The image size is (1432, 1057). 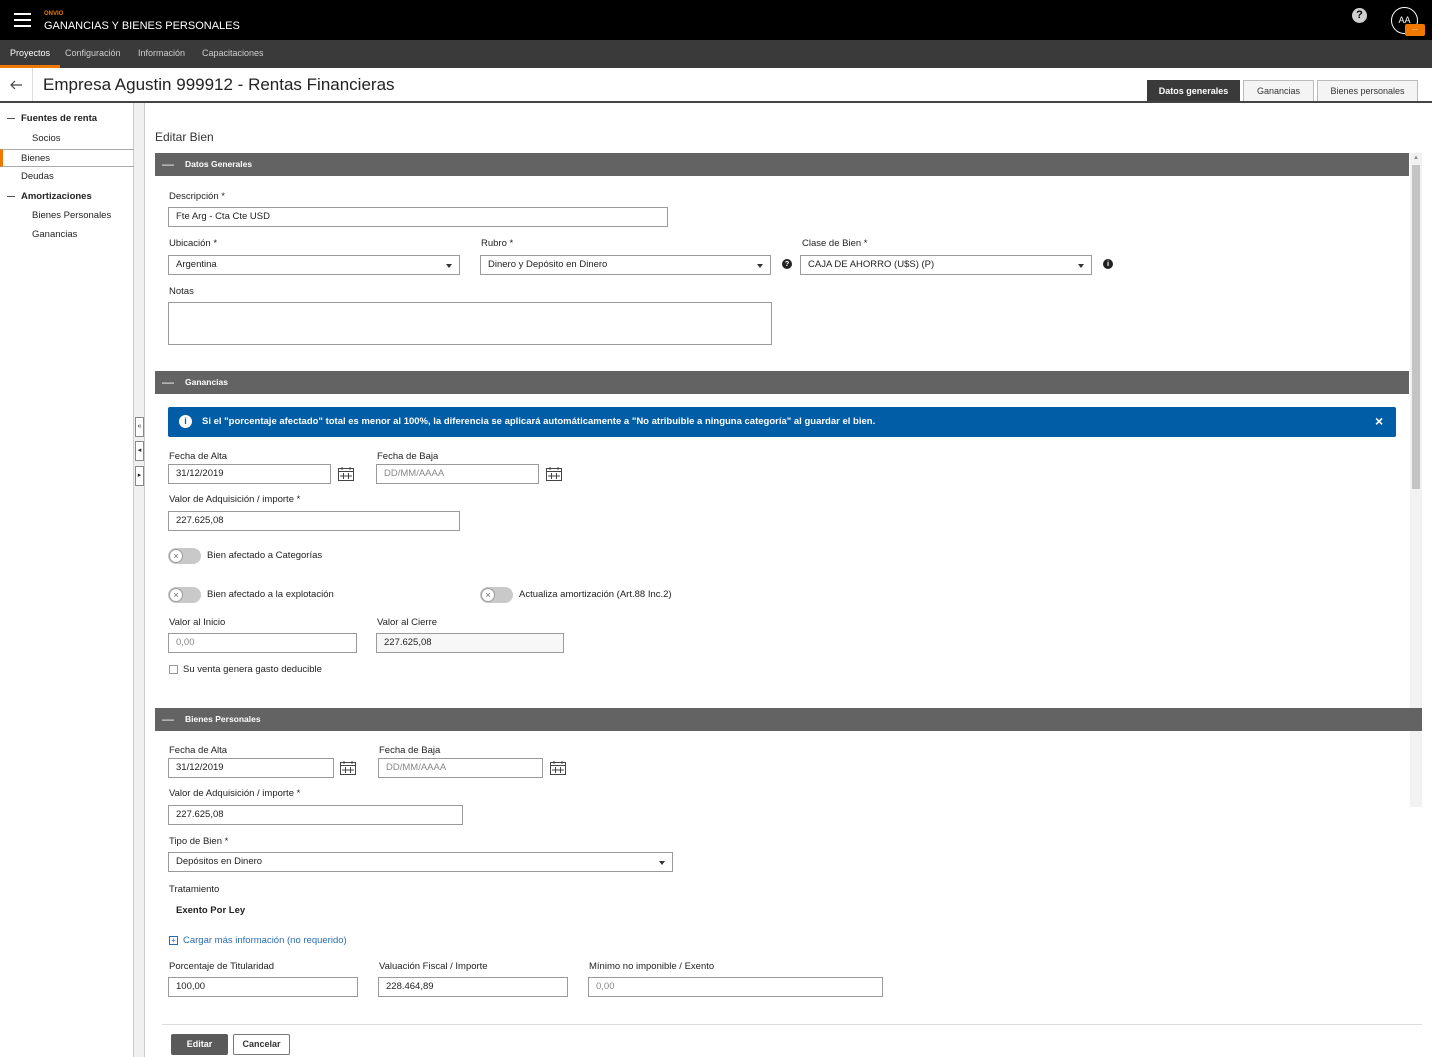 I want to click on rubro-help-icon: ?, so click(x=787, y=264).